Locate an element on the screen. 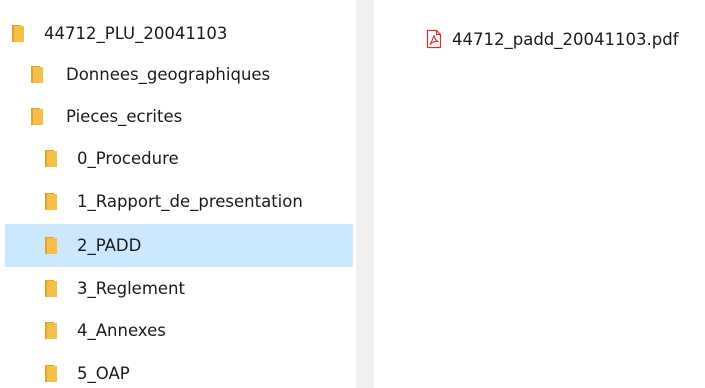 Image resolution: width=705 pixels, height=388 pixels. tree-item-label: 5_OAP is located at coordinates (103, 373).